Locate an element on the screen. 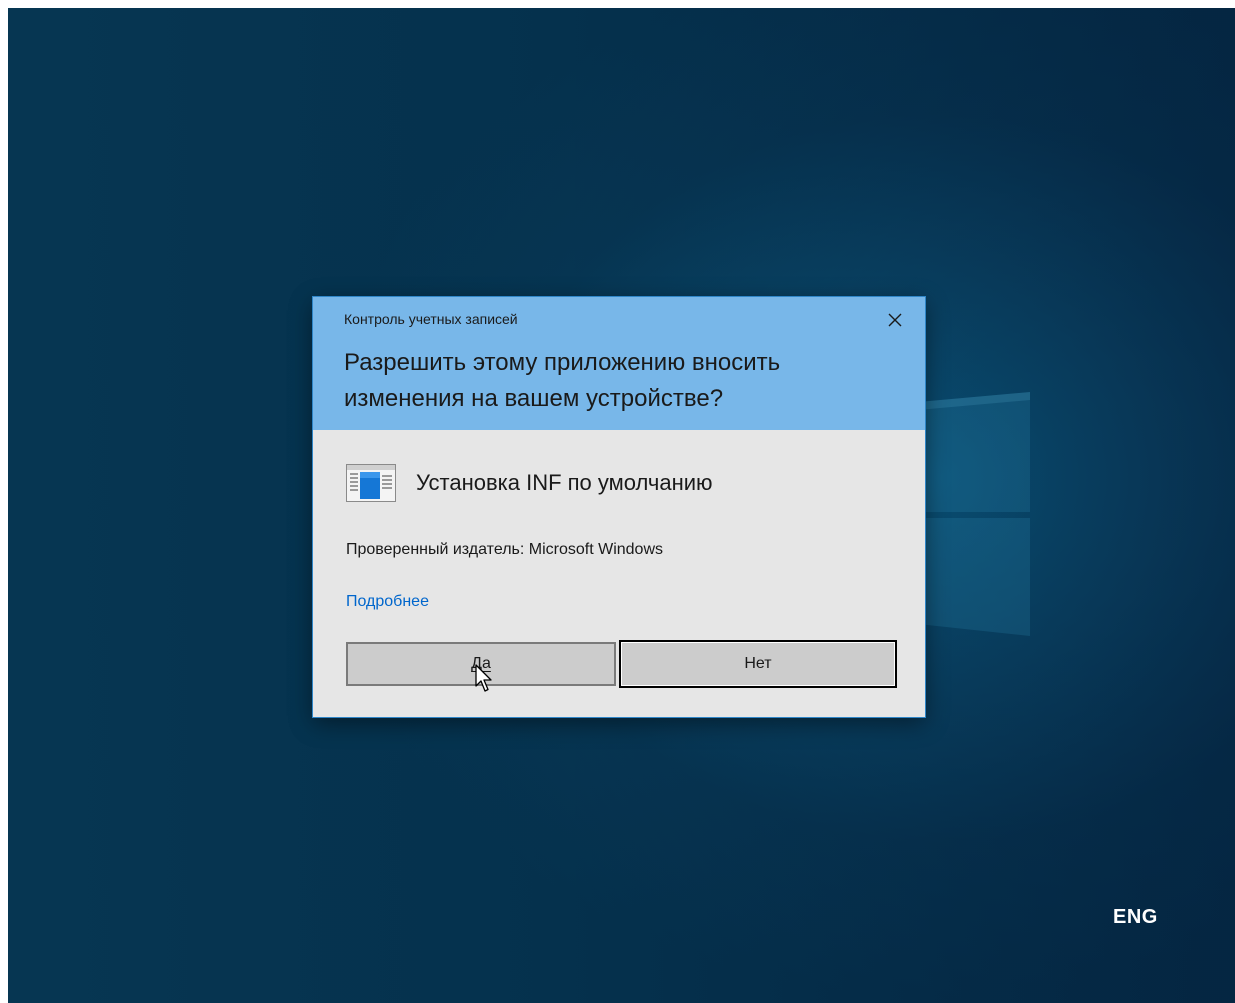 The height and width of the screenshot is (1003, 1235). yes-button-label: Да is located at coordinates (481, 663).